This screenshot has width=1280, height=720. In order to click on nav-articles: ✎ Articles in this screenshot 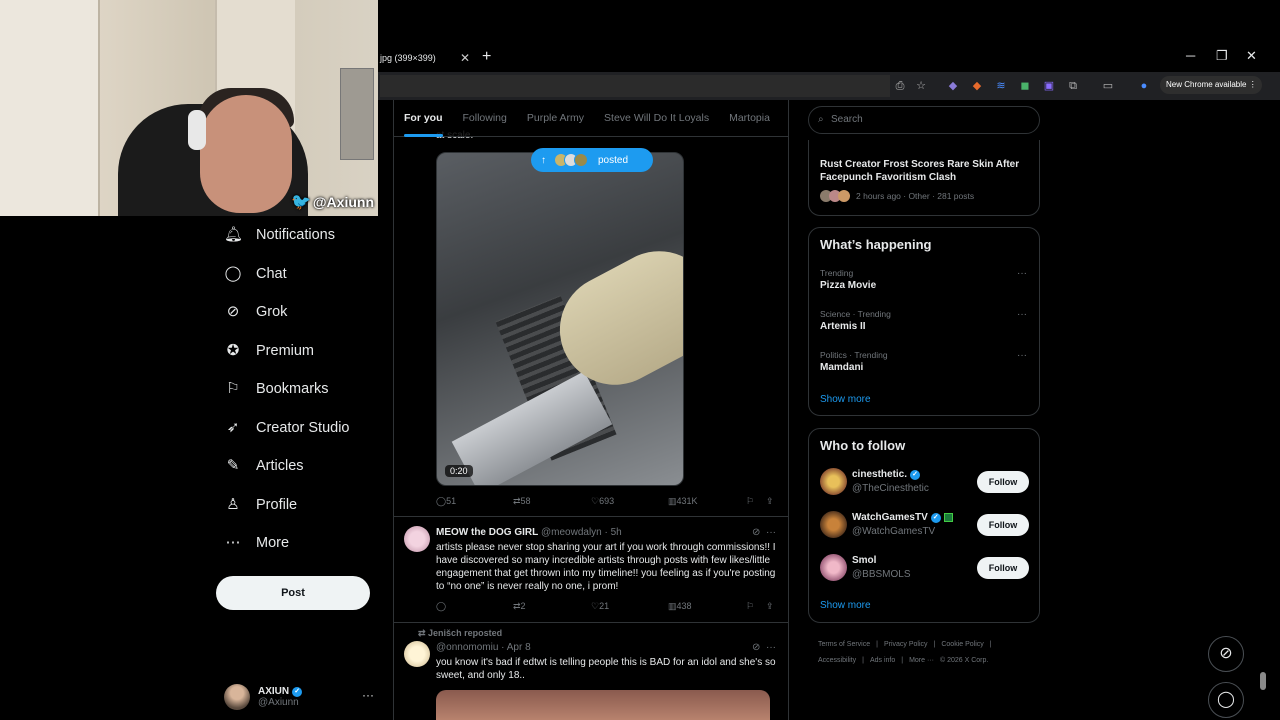, I will do `click(304, 466)`.